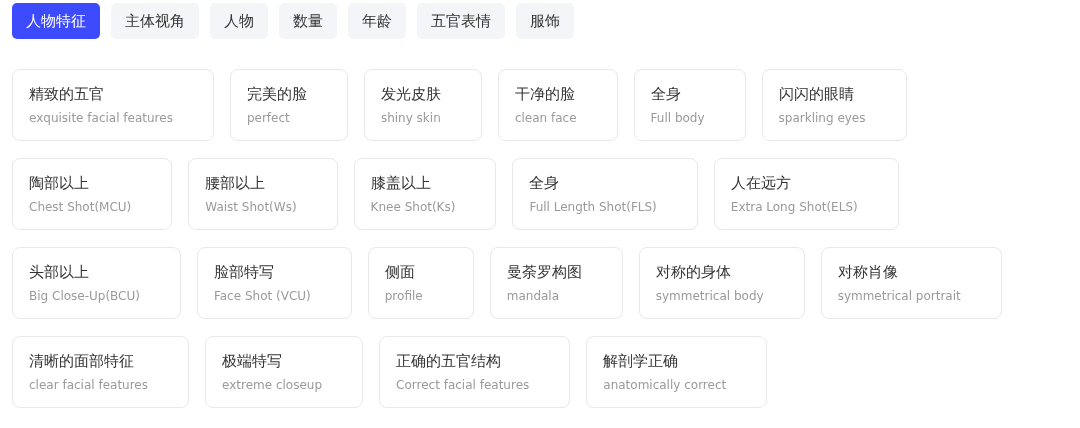 This screenshot has width=1080, height=428. I want to click on card-subtitle: mandala, so click(533, 296).